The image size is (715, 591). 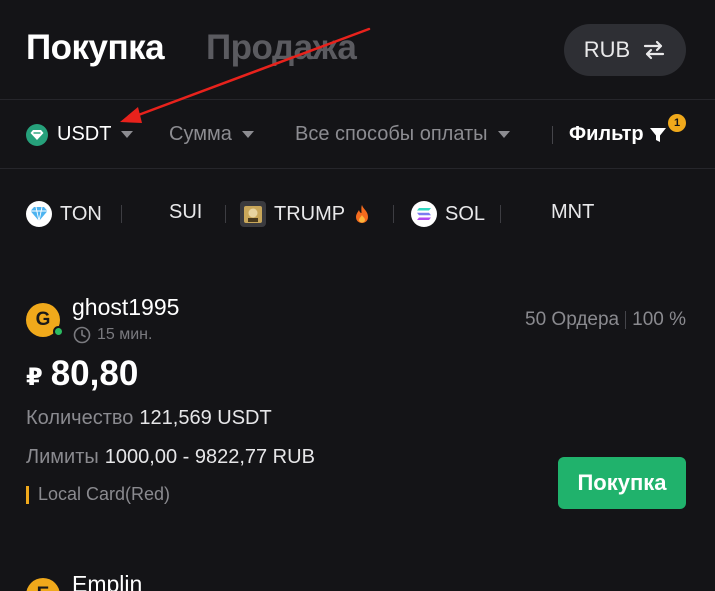 What do you see at coordinates (58, 331) in the screenshot?
I see `online-status-dot` at bounding box center [58, 331].